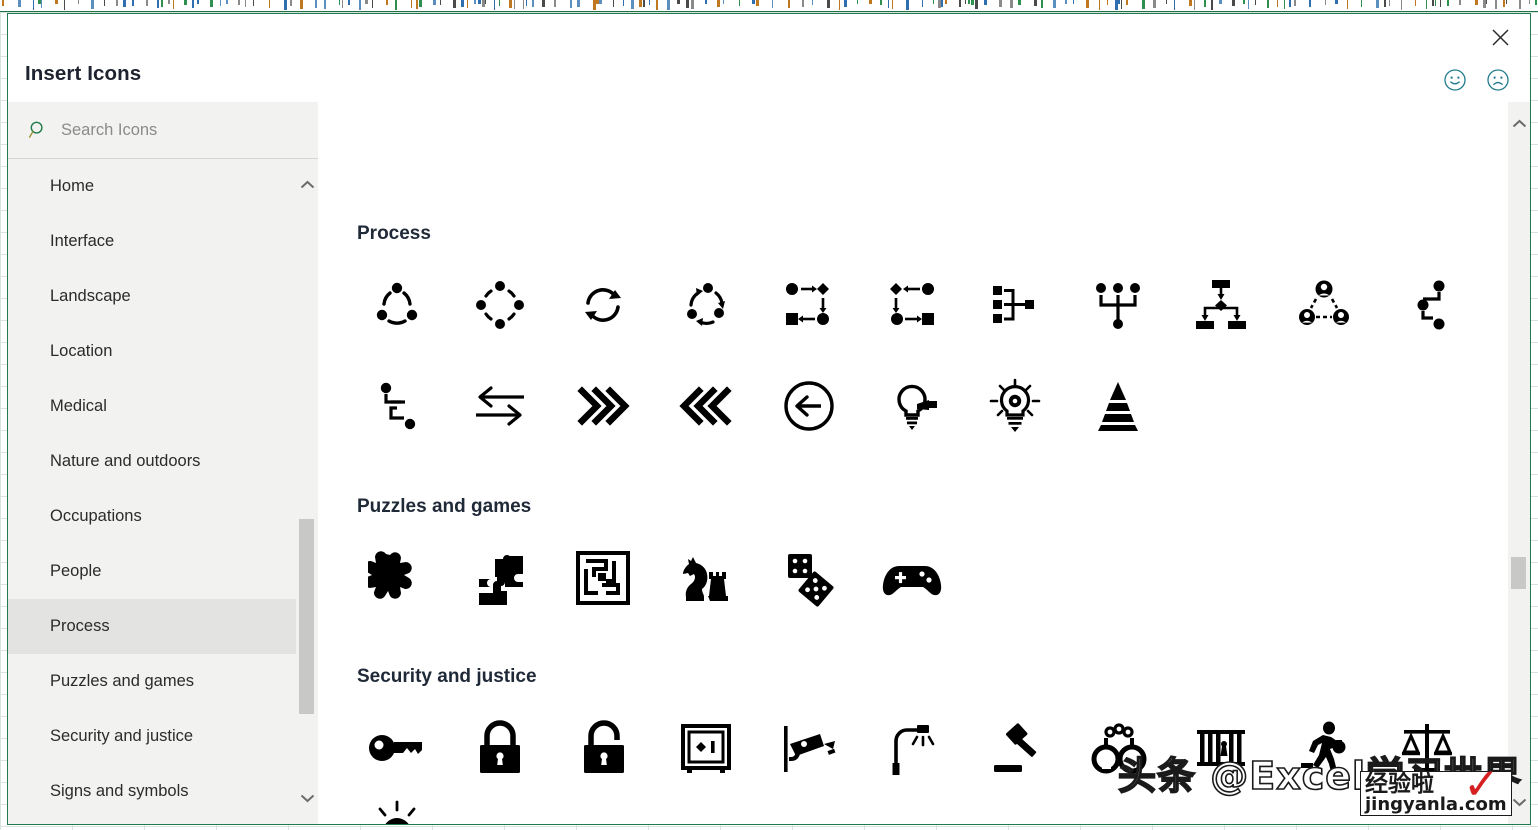 Image resolution: width=1538 pixels, height=830 pixels. Describe the element at coordinates (1476, 80) in the screenshot. I see `feedback-icon-group` at that location.